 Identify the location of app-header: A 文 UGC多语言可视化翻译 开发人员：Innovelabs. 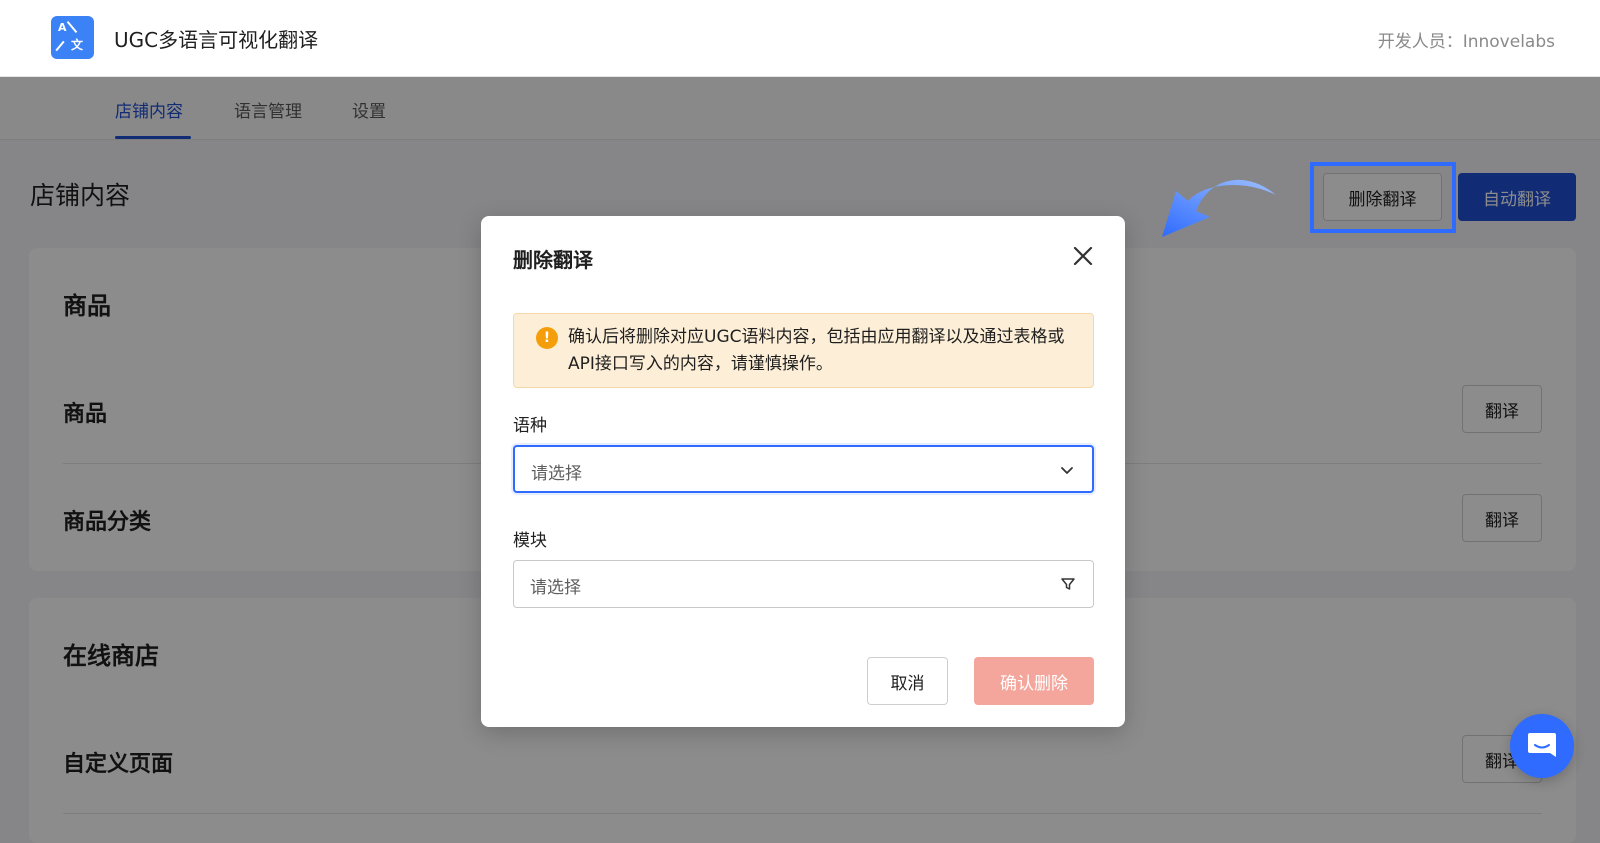
(800, 38).